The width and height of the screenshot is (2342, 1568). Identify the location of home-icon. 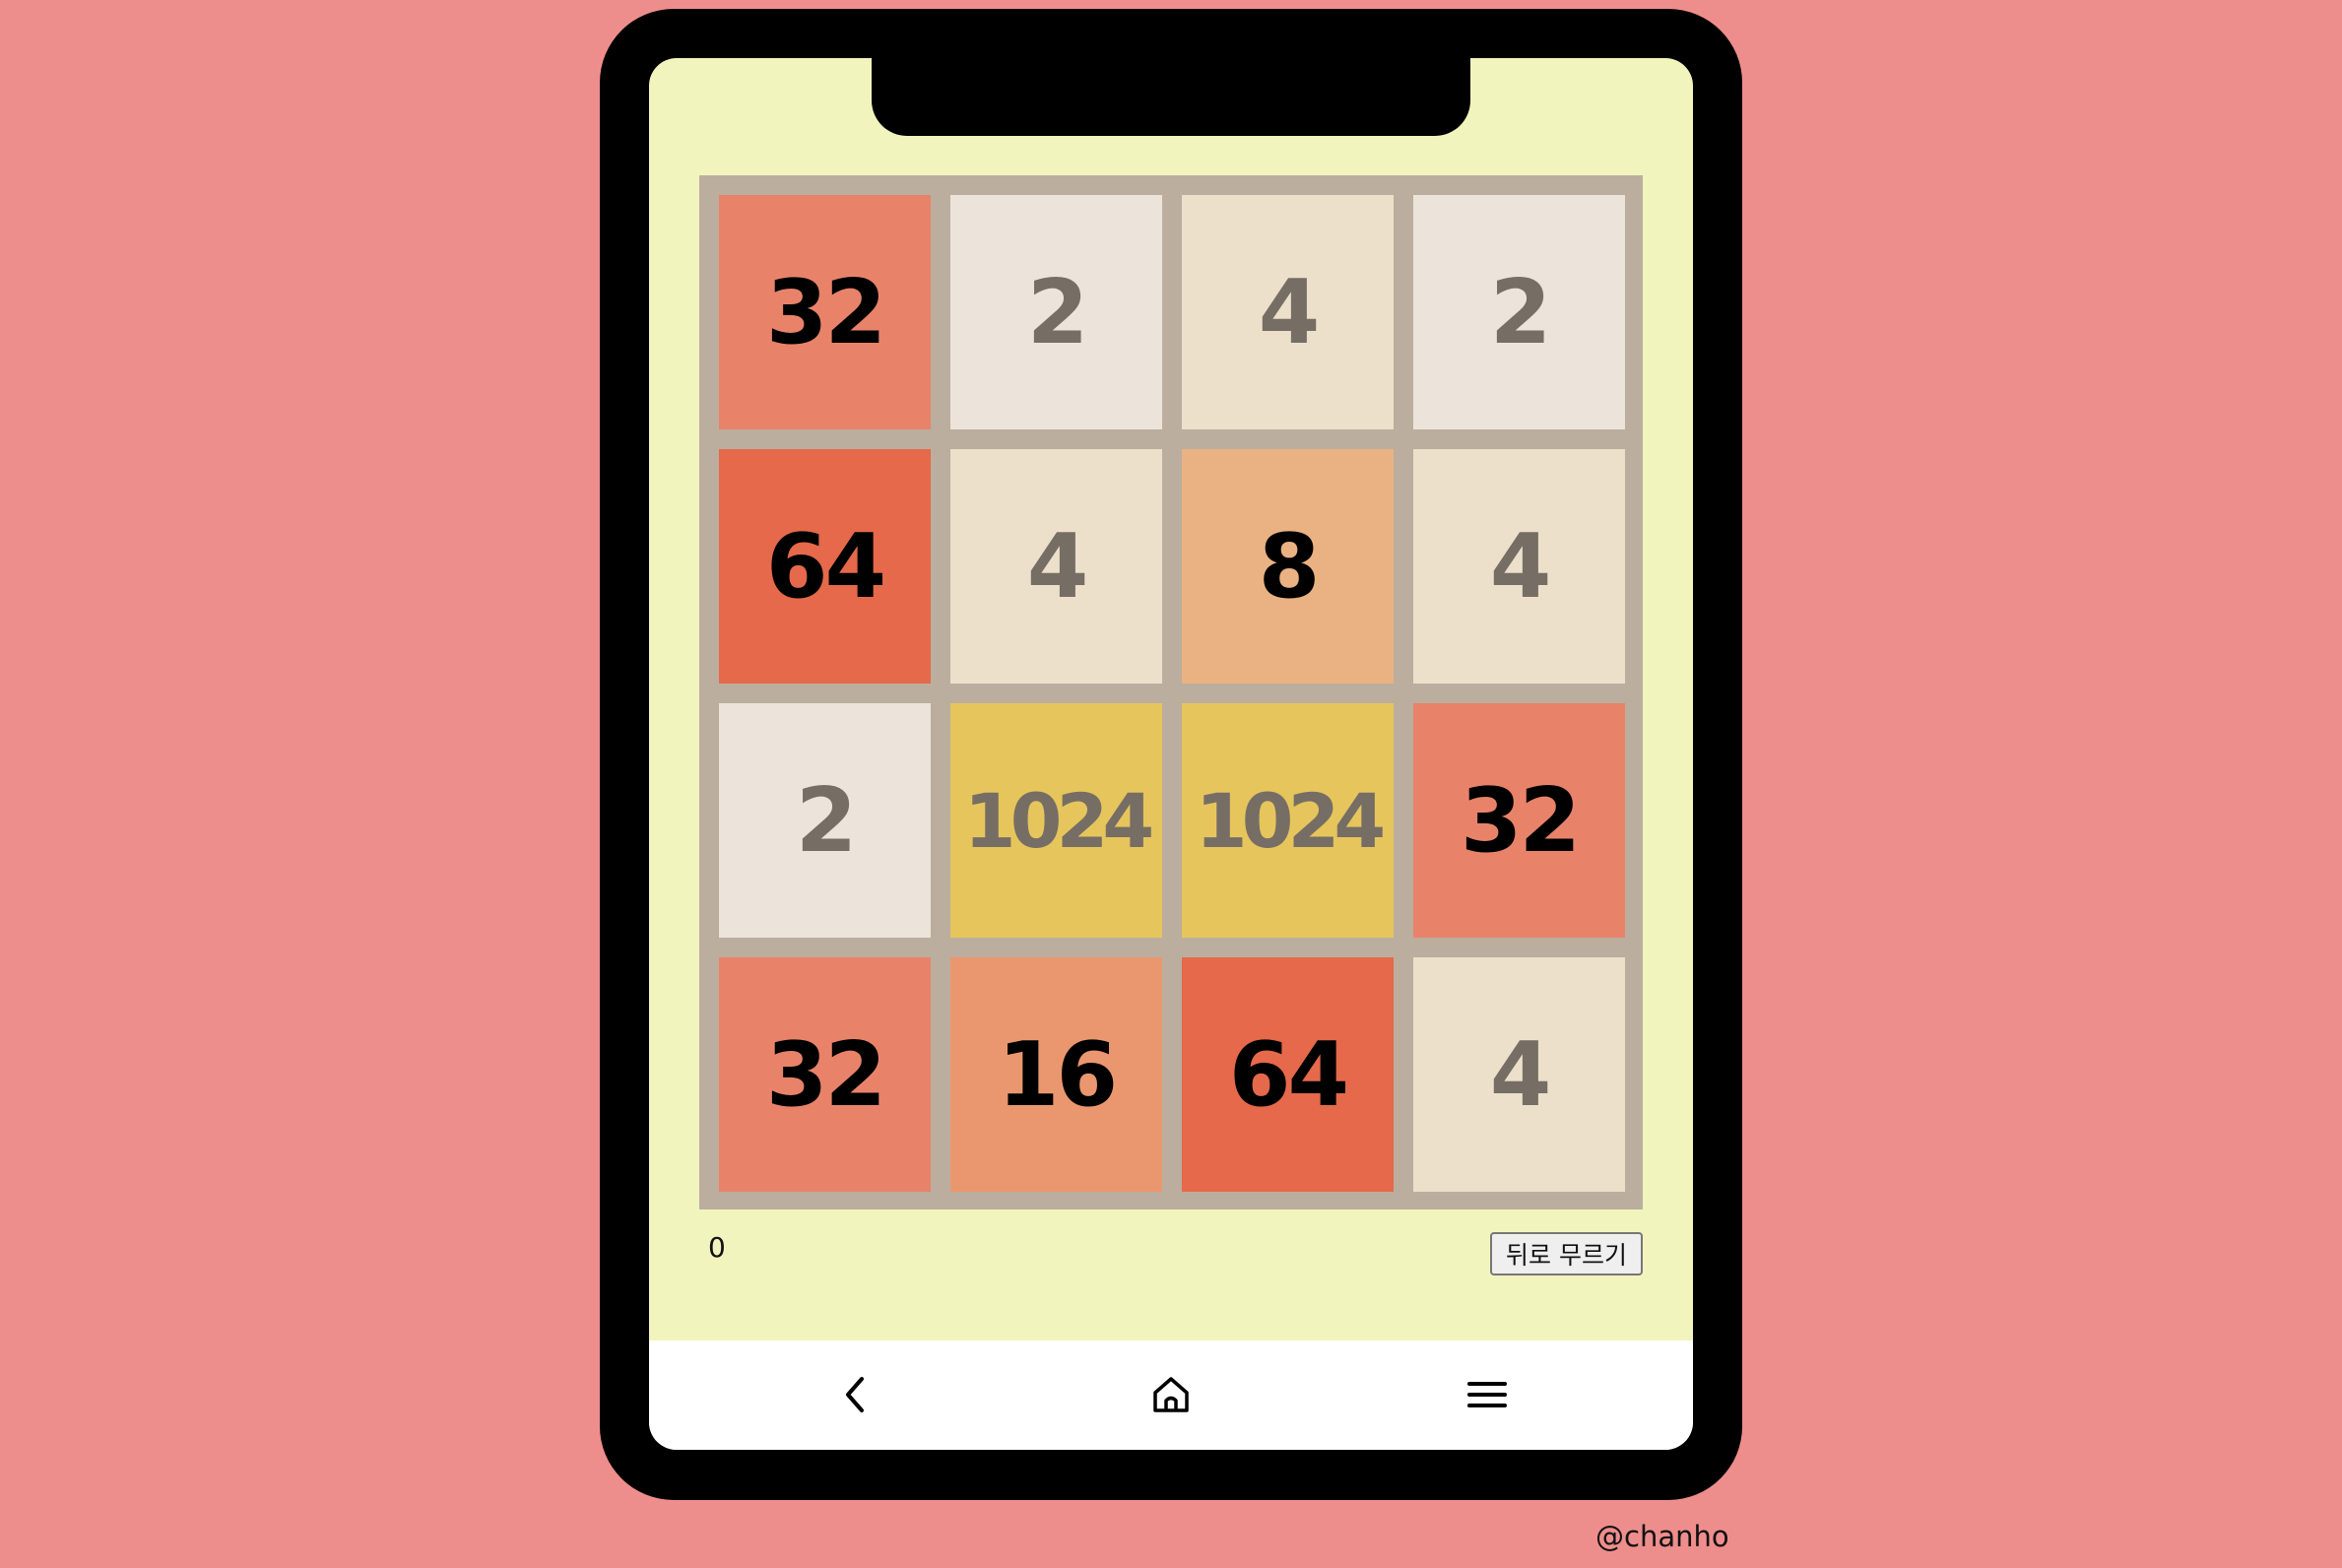
(1171, 1395).